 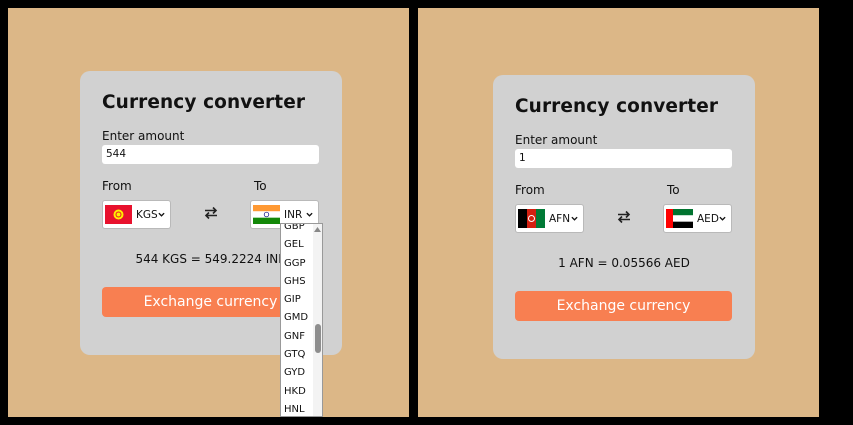 I want to click on india-flag-icon, so click(x=266, y=214).